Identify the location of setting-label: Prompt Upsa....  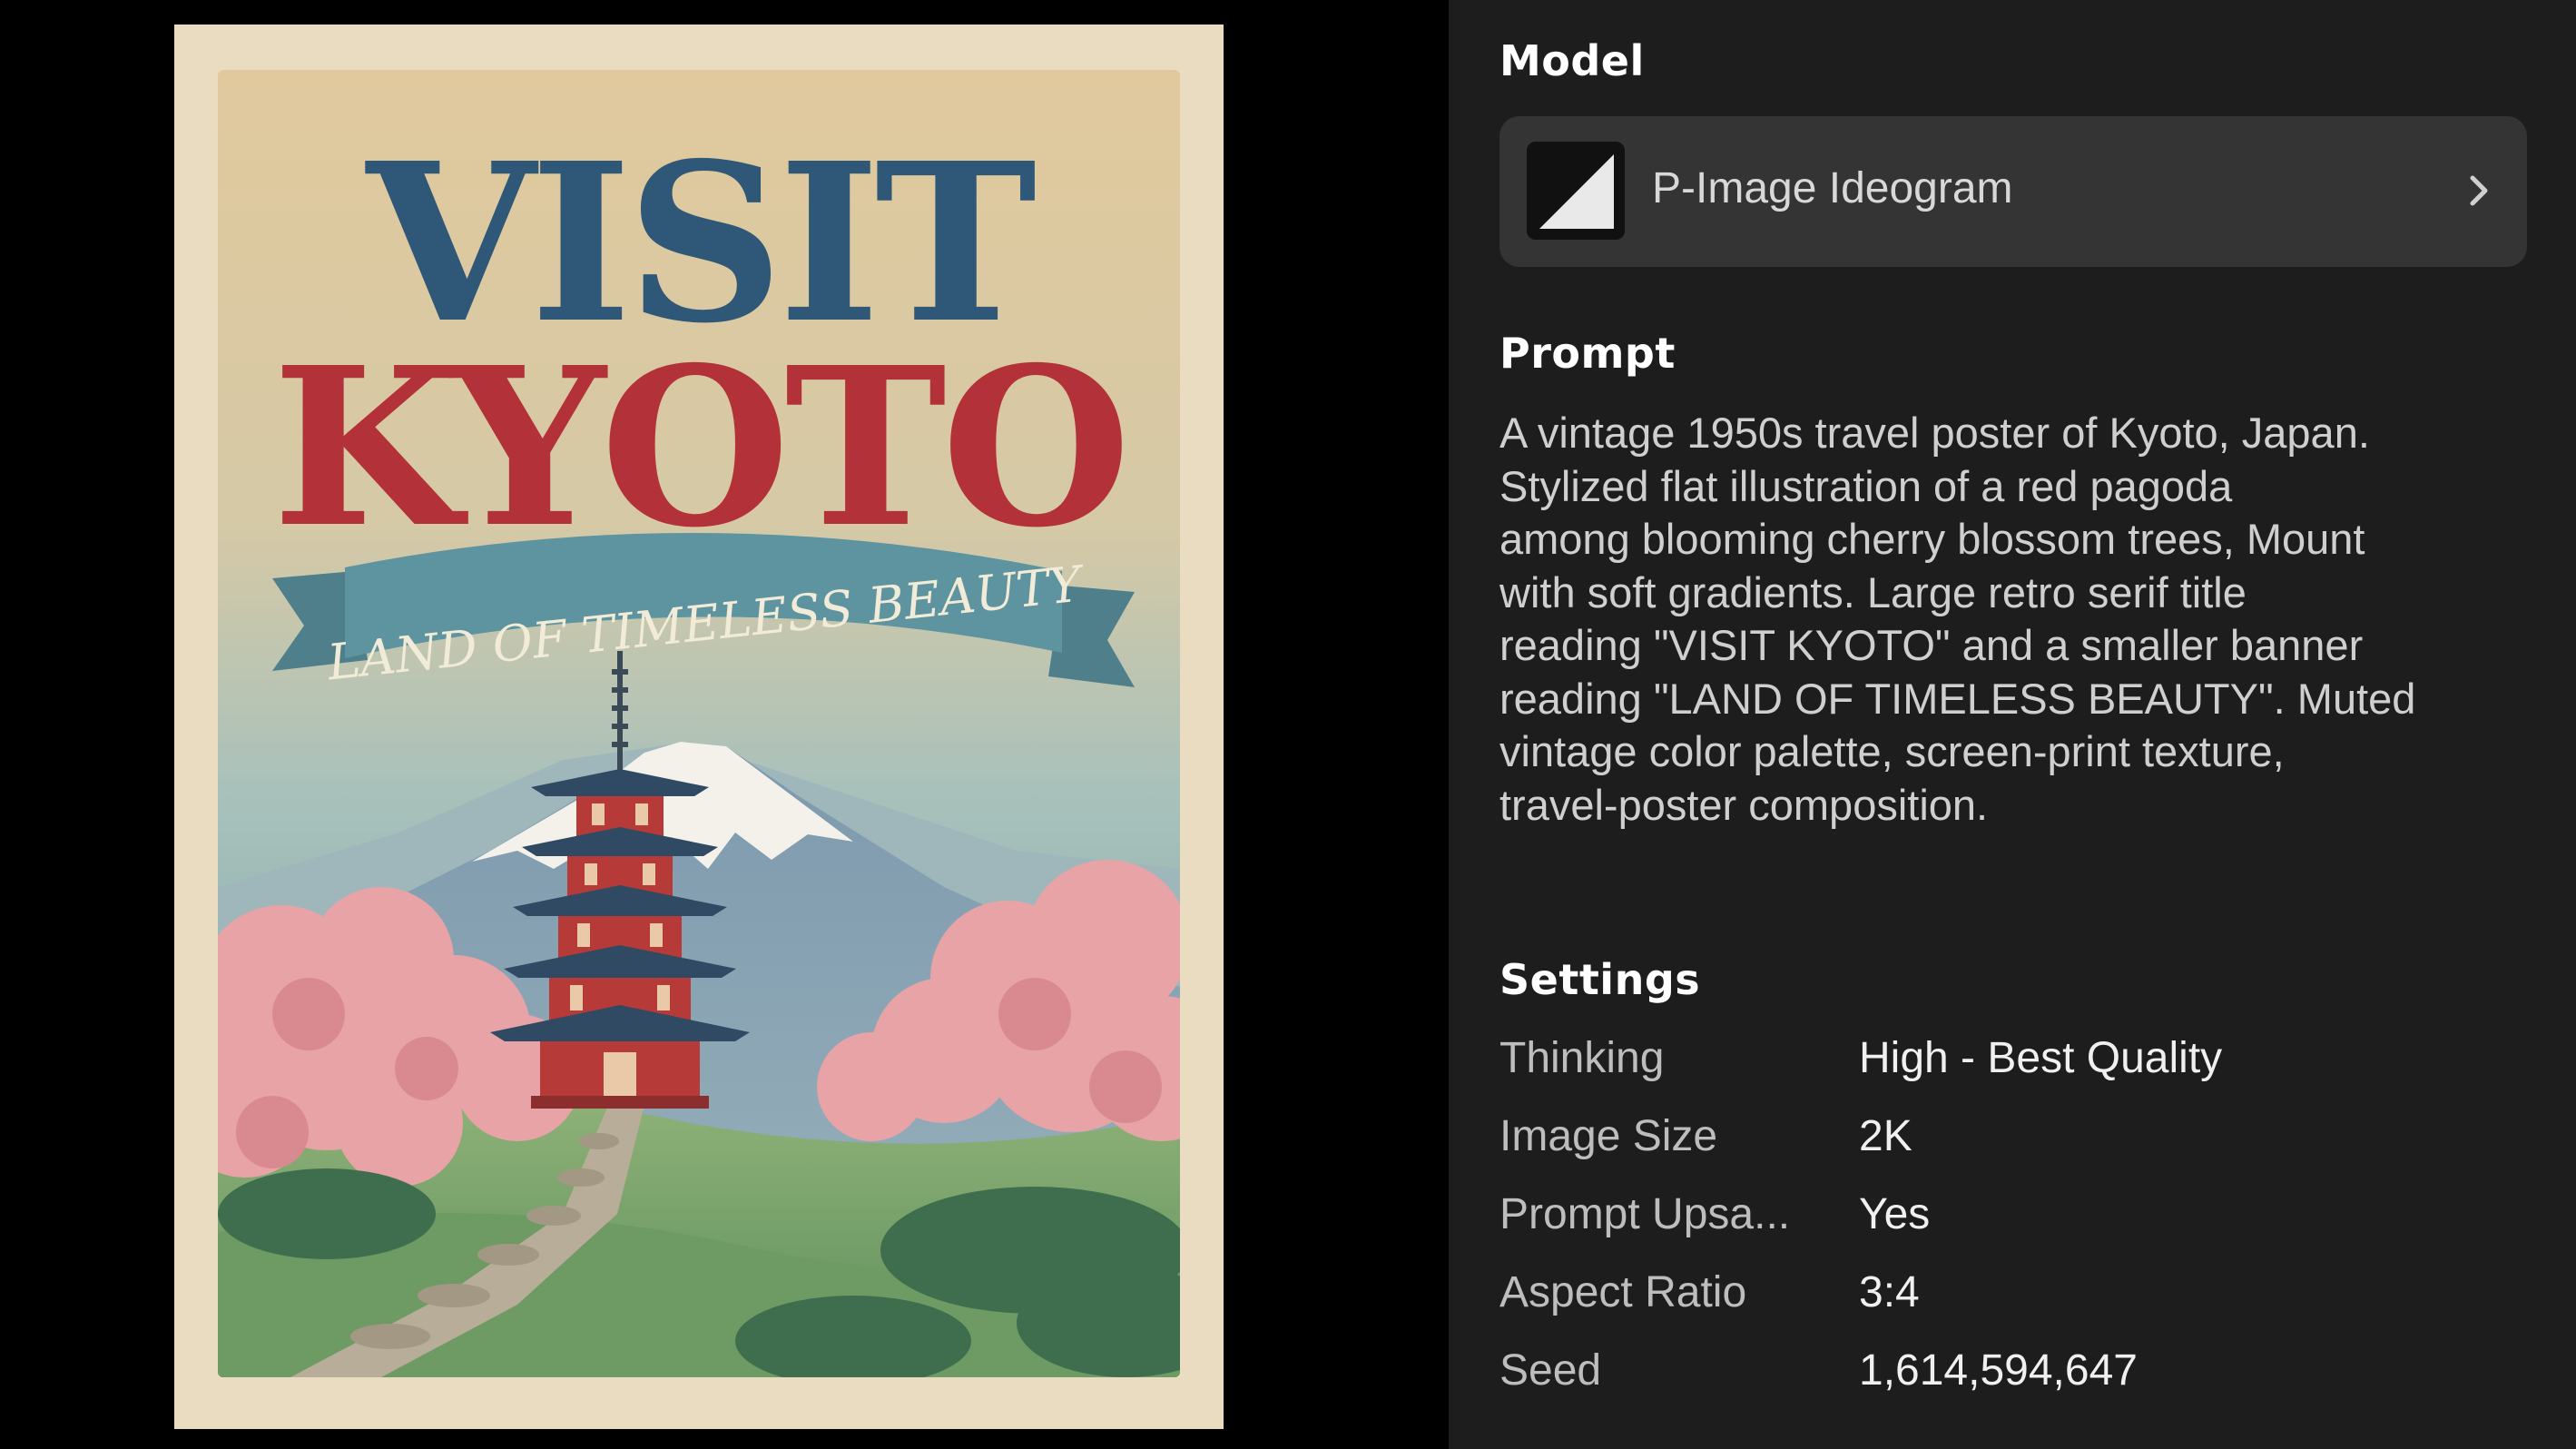
(1645, 1214).